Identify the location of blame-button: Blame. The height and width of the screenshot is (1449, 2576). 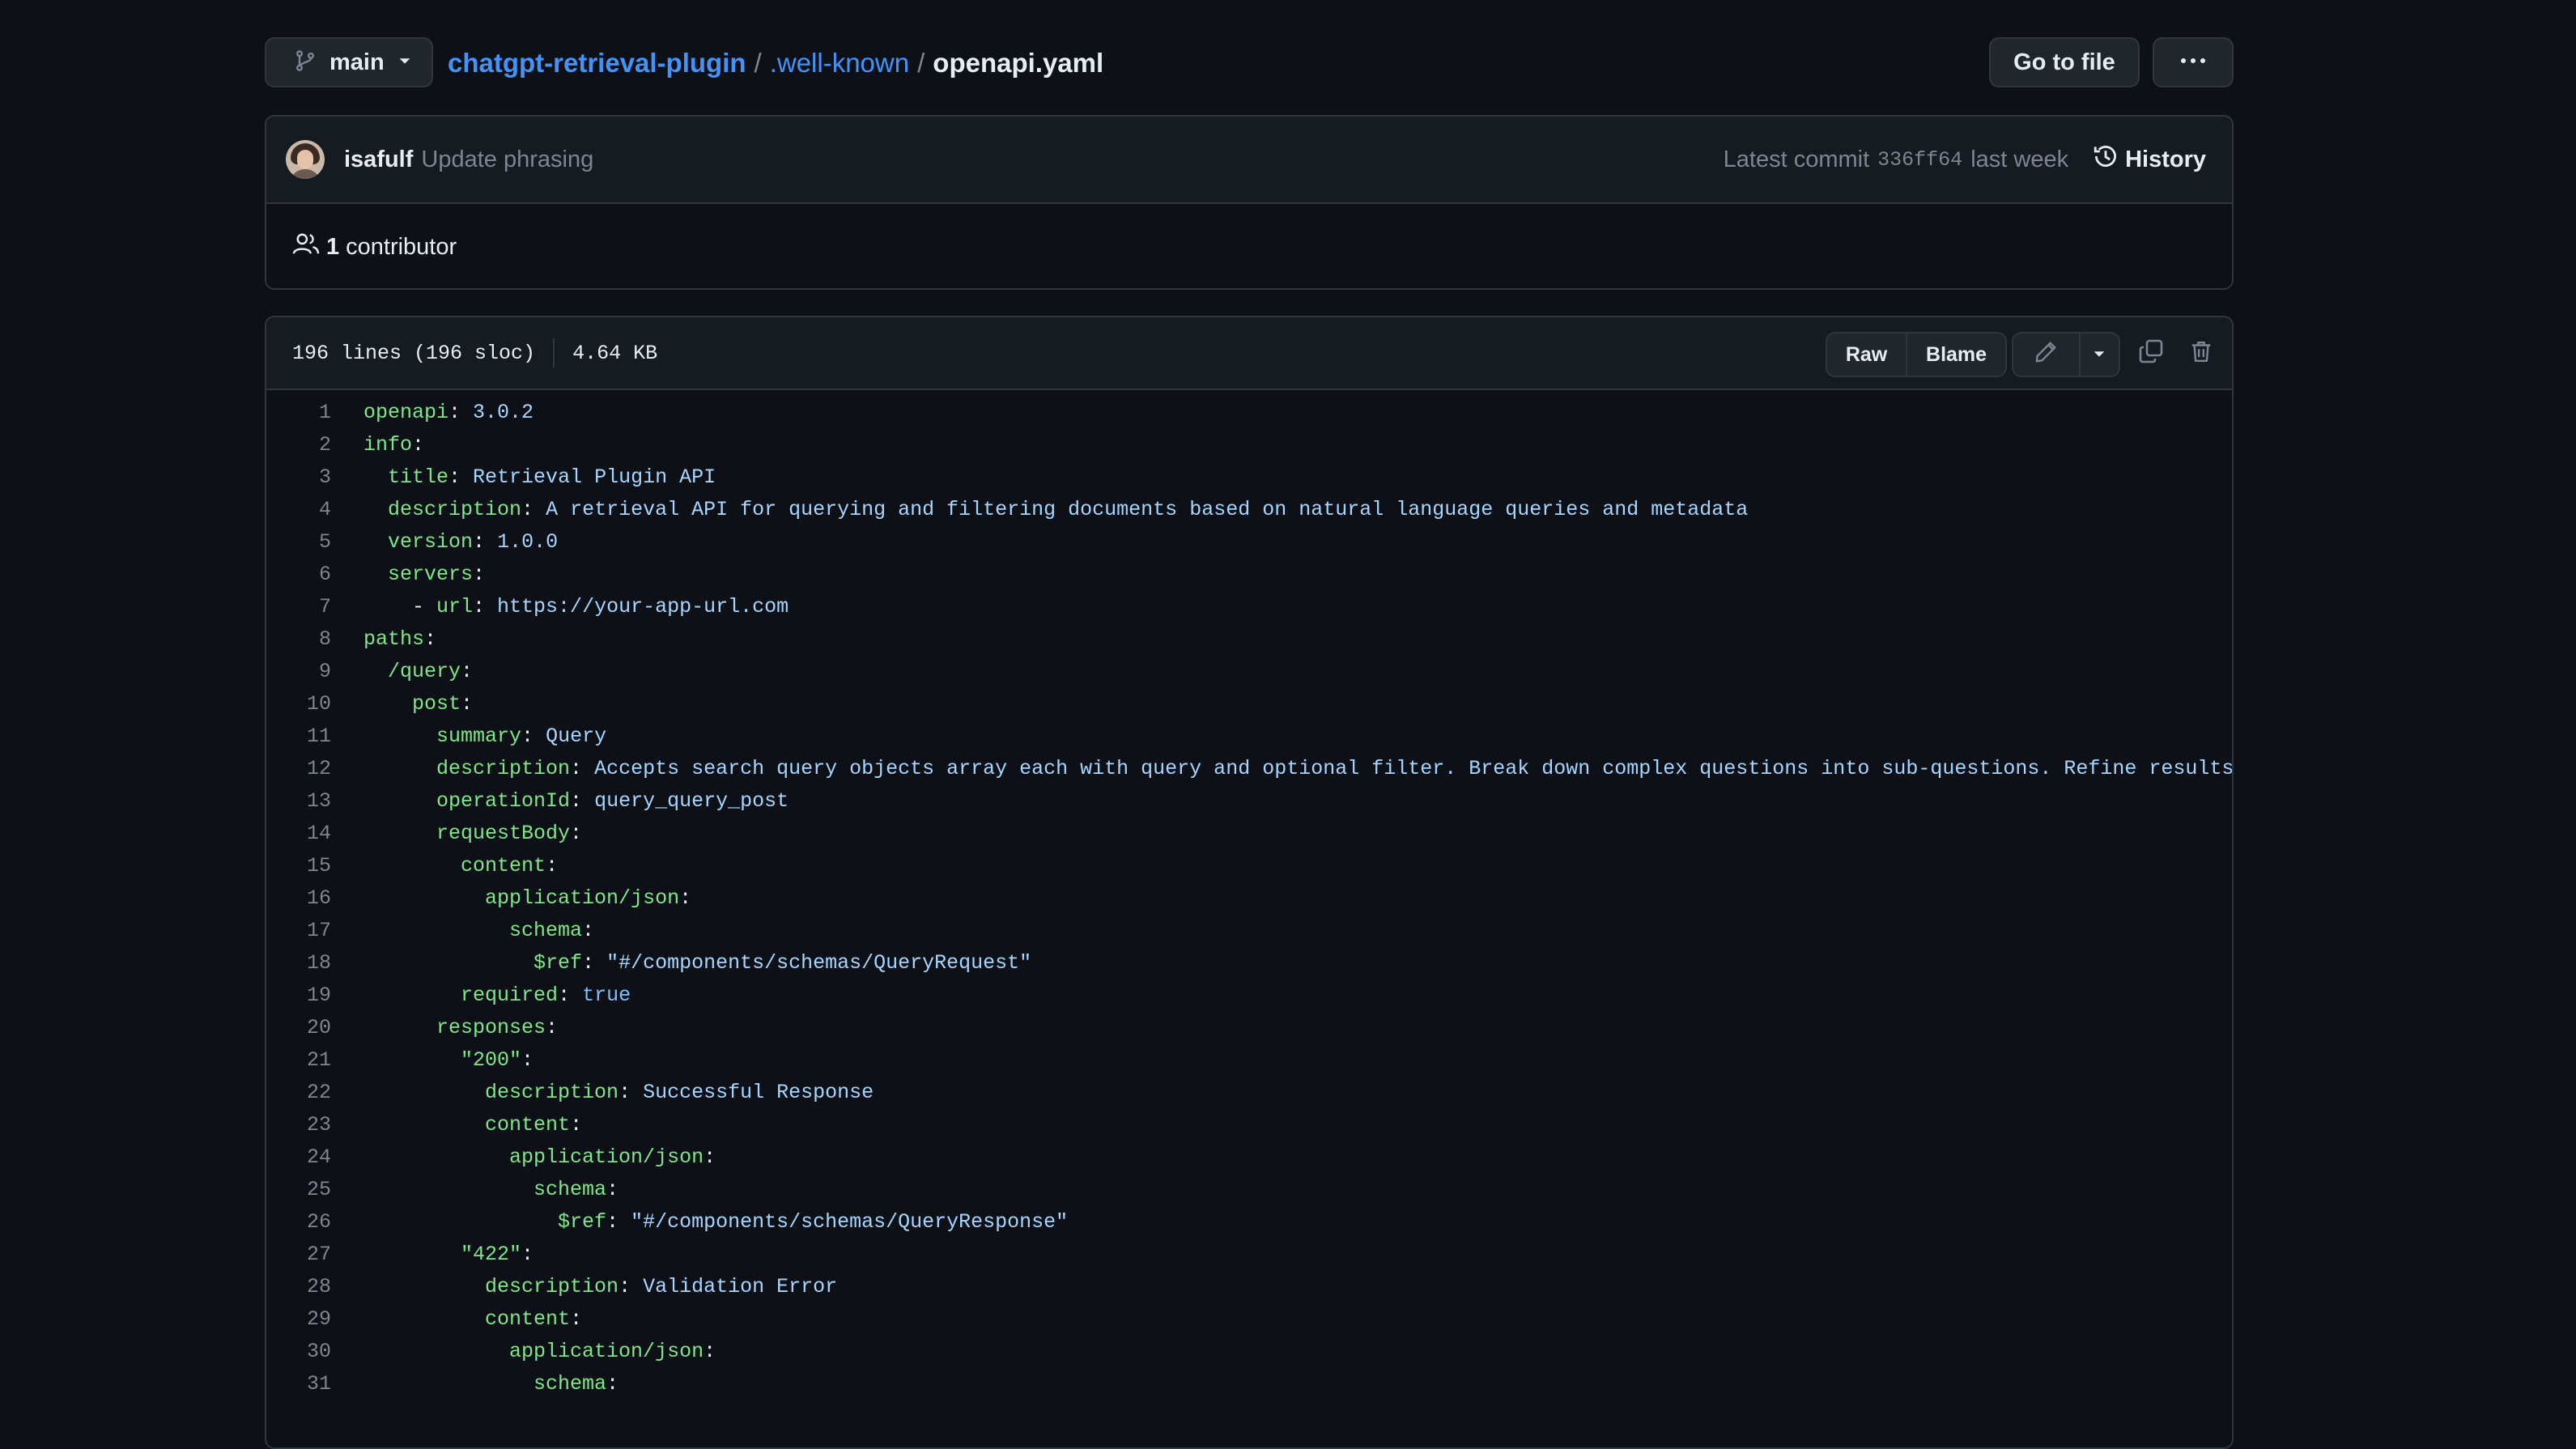
(1955, 355).